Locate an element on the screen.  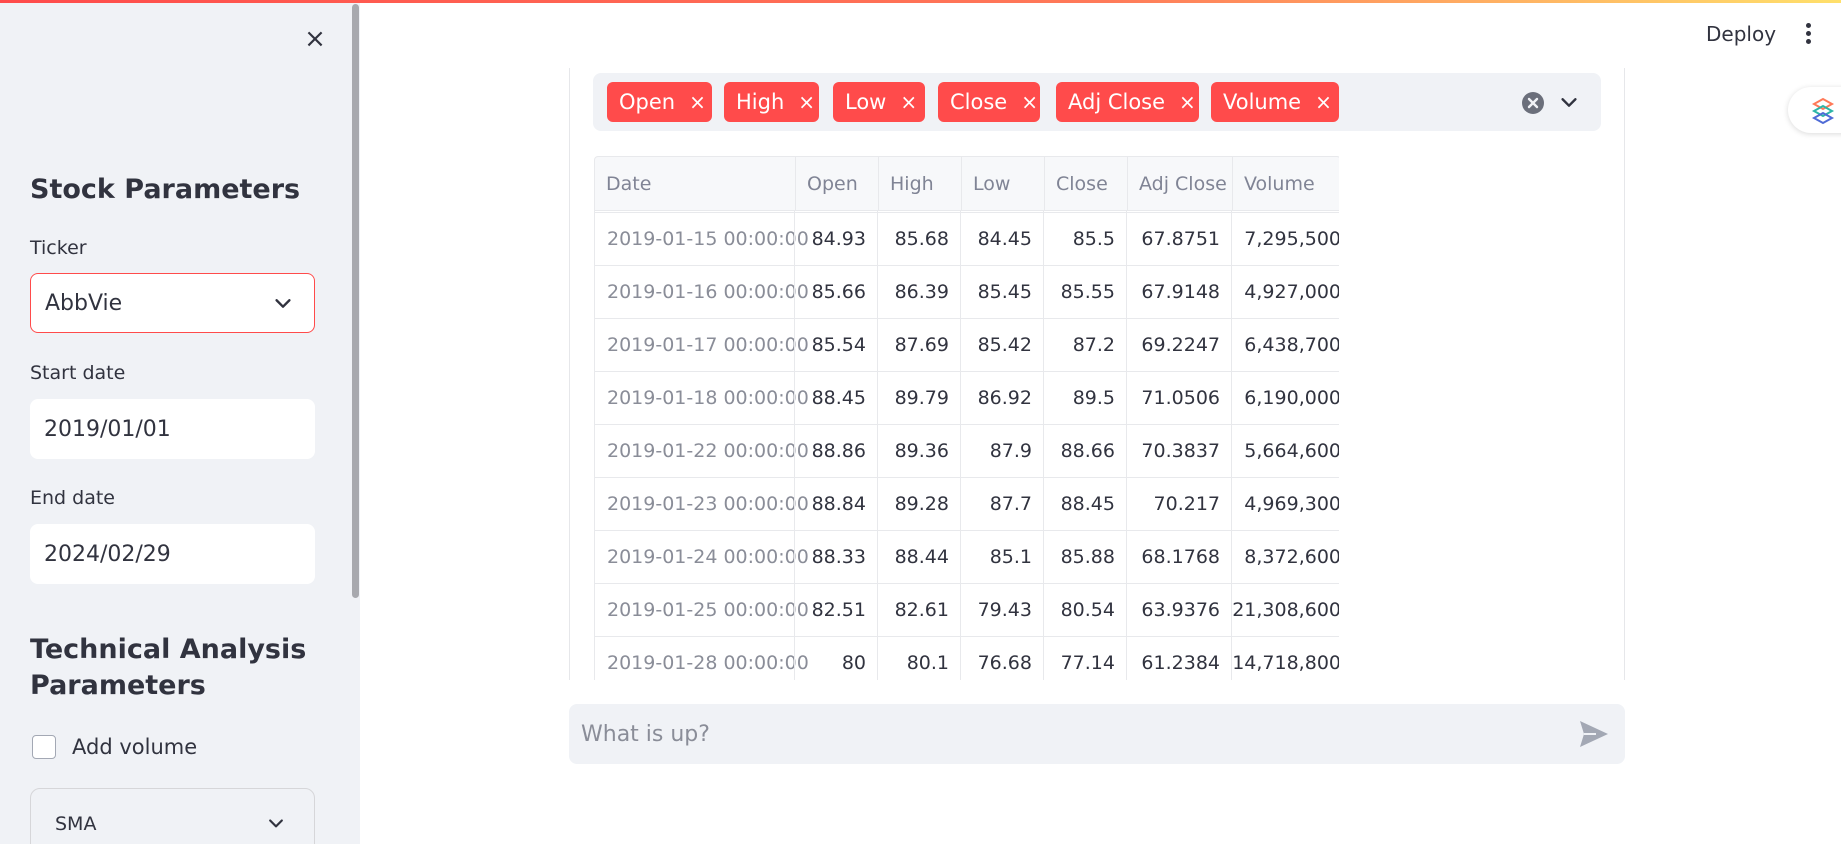
main-container-border-right is located at coordinates (1624, 374).